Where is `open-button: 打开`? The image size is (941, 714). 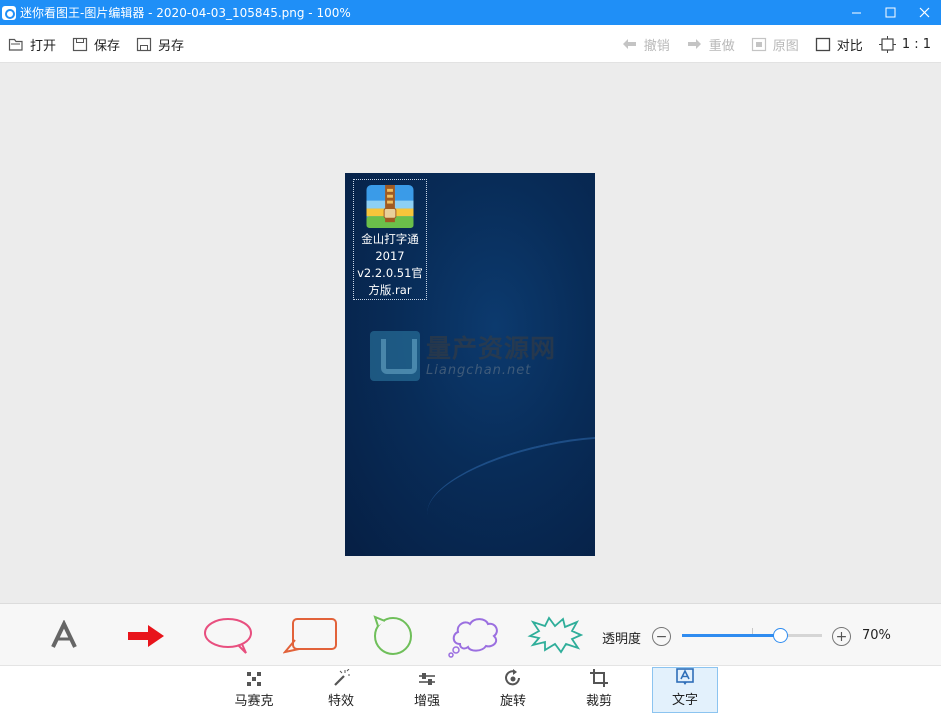 open-button: 打开 is located at coordinates (32, 44).